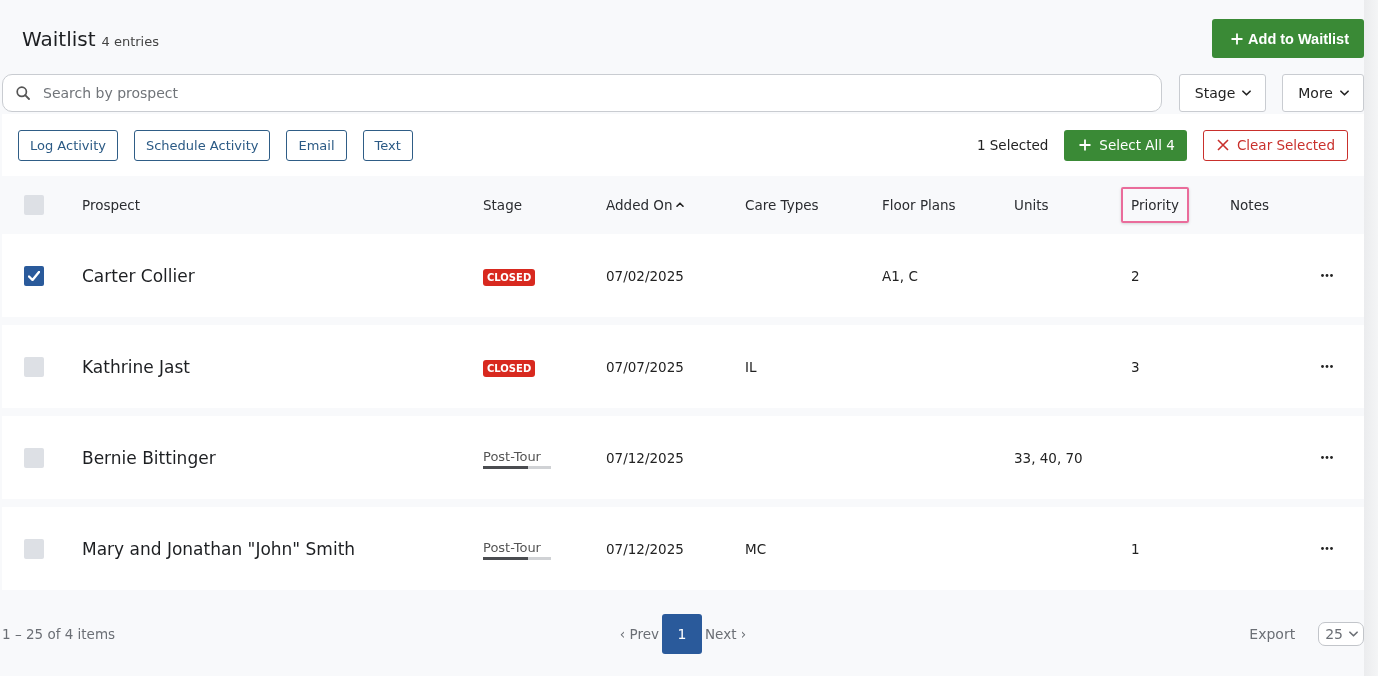 The height and width of the screenshot is (676, 1378). What do you see at coordinates (582, 93) in the screenshot?
I see `search-field: Search by prospect` at bounding box center [582, 93].